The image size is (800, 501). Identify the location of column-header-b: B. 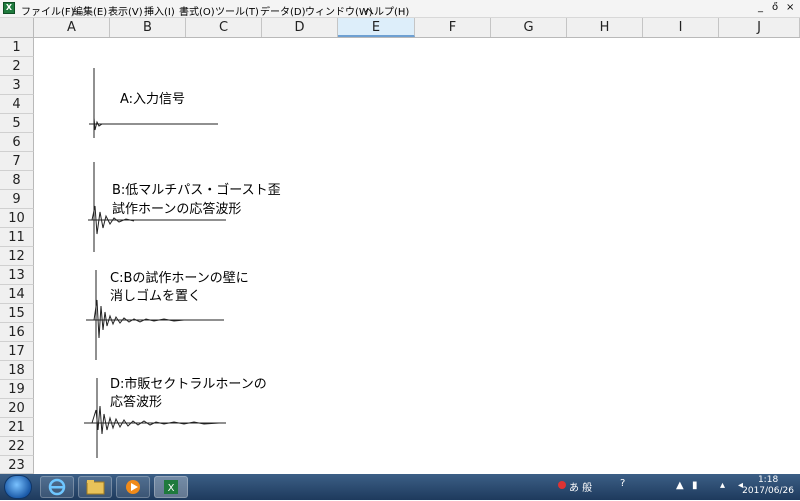
(148, 27).